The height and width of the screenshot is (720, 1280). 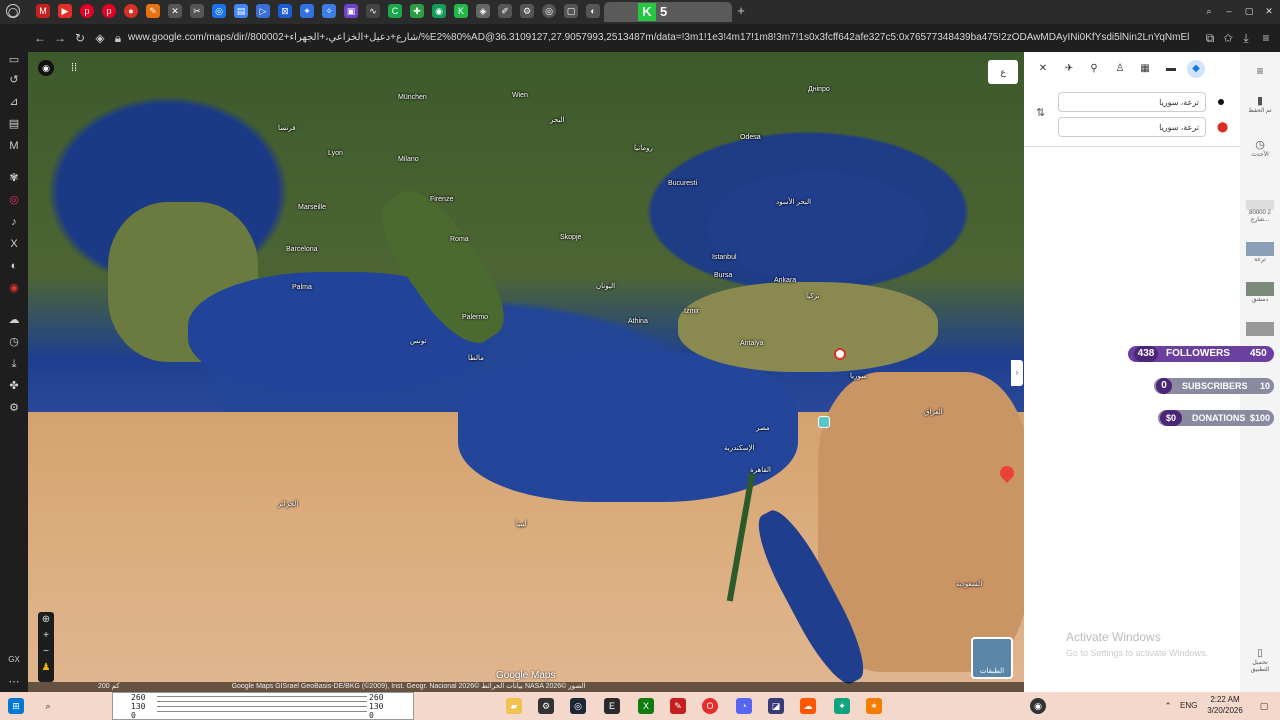 I want to click on tab-icon-play: ▷, so click(x=263, y=11).